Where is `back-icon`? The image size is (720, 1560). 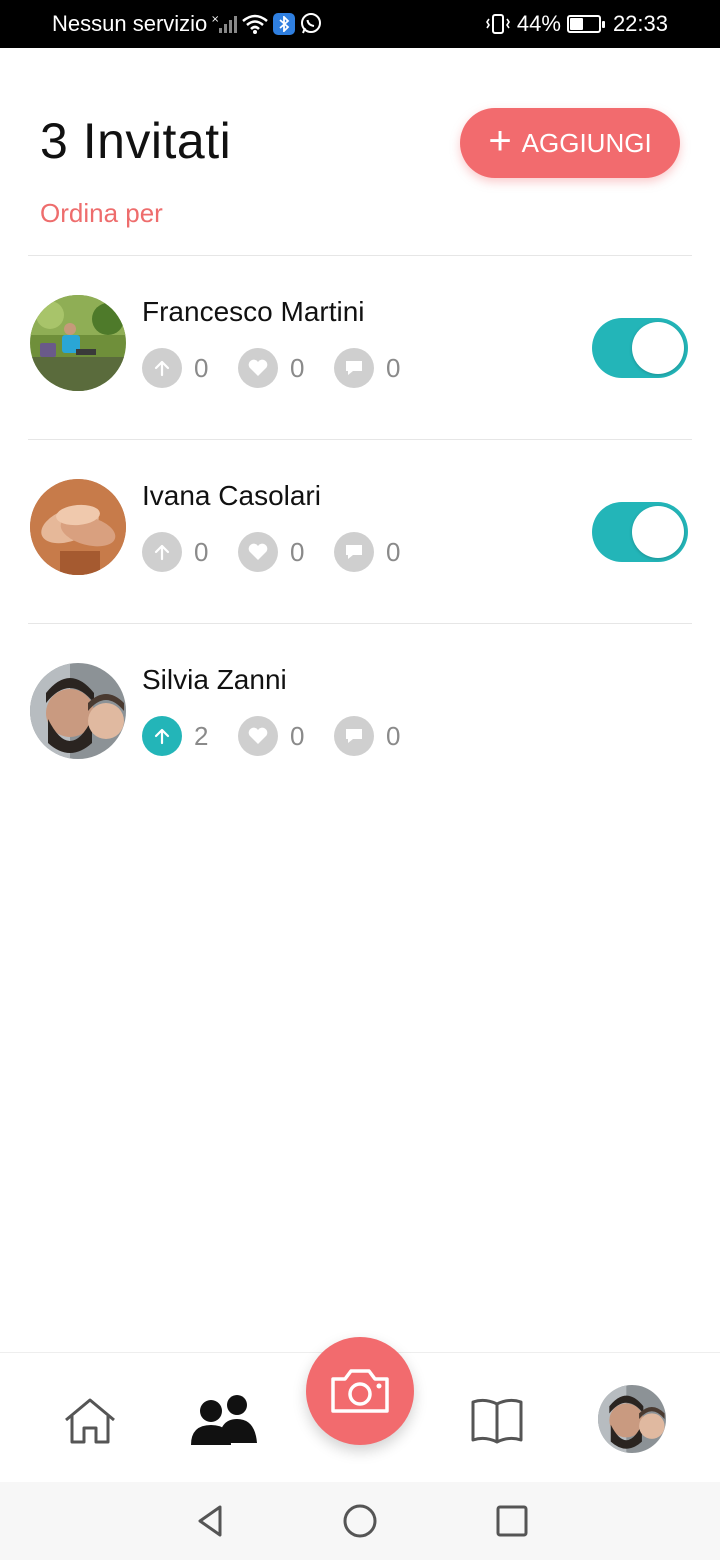
back-icon is located at coordinates (210, 1521).